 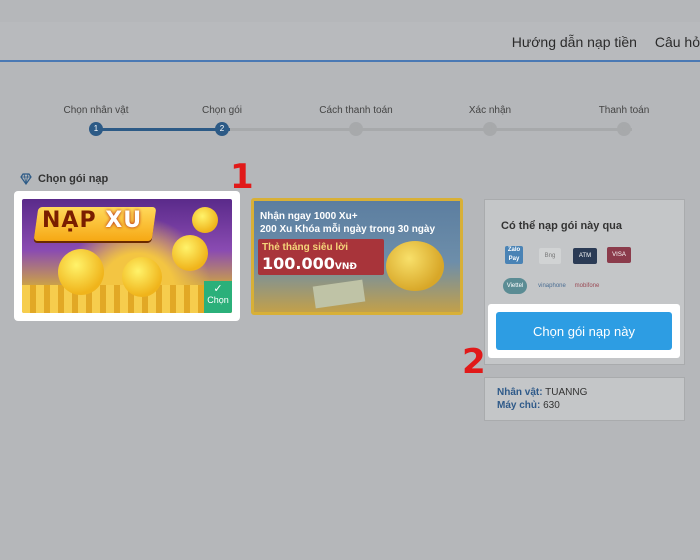 What do you see at coordinates (339, 294) in the screenshot?
I see `cash-cards-art` at bounding box center [339, 294].